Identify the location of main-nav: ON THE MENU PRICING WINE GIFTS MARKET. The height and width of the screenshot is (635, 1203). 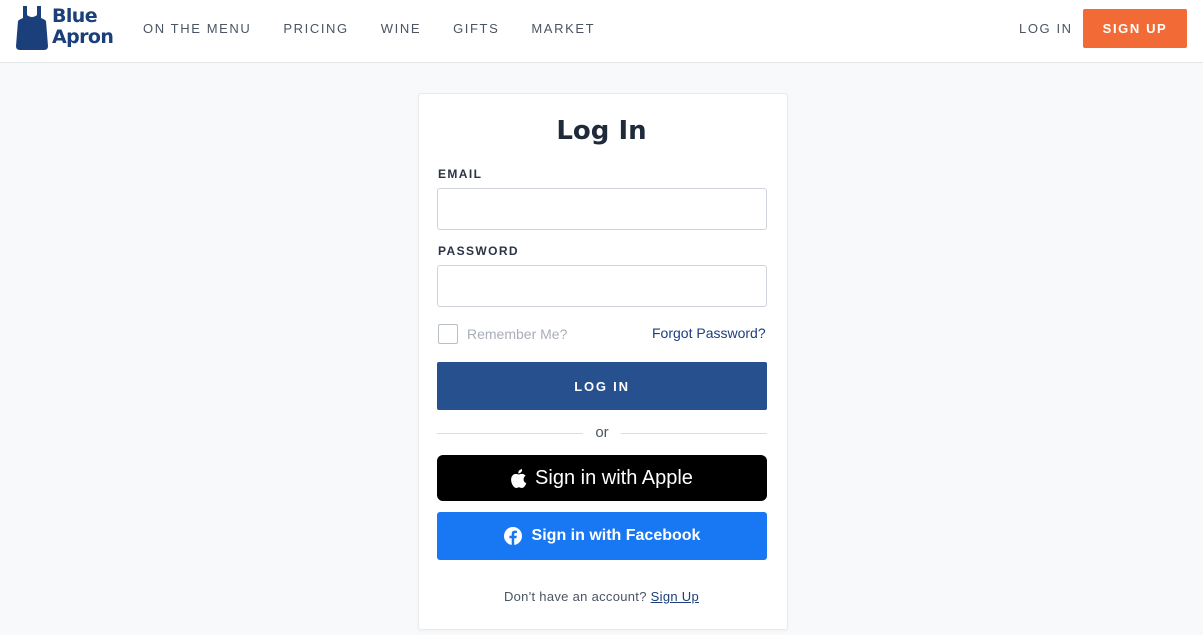
(385, 29).